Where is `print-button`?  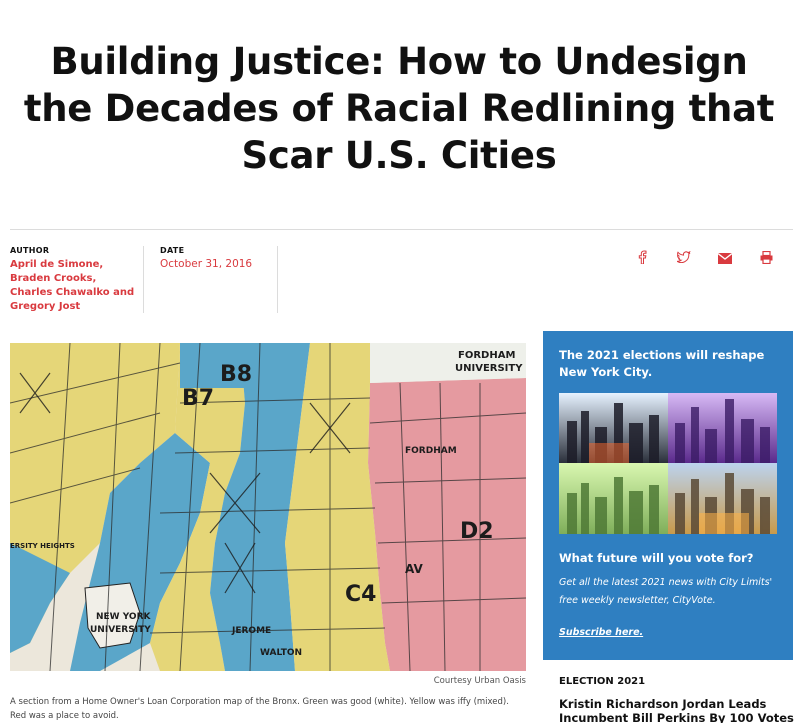
print-button is located at coordinates (766, 257).